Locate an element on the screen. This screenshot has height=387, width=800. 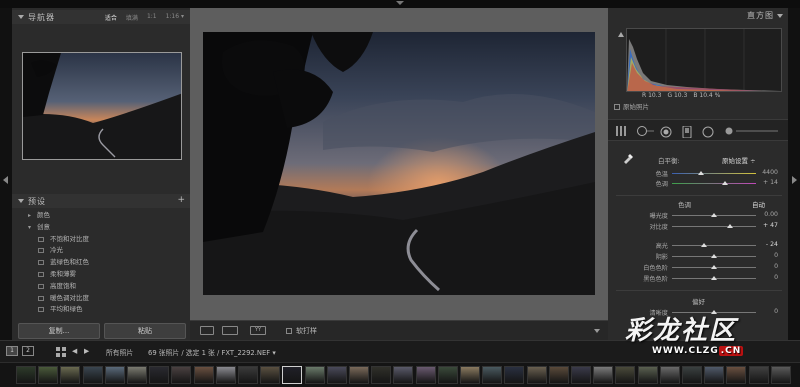
preset-folder: ▾ 创意 is located at coordinates (101, 228).